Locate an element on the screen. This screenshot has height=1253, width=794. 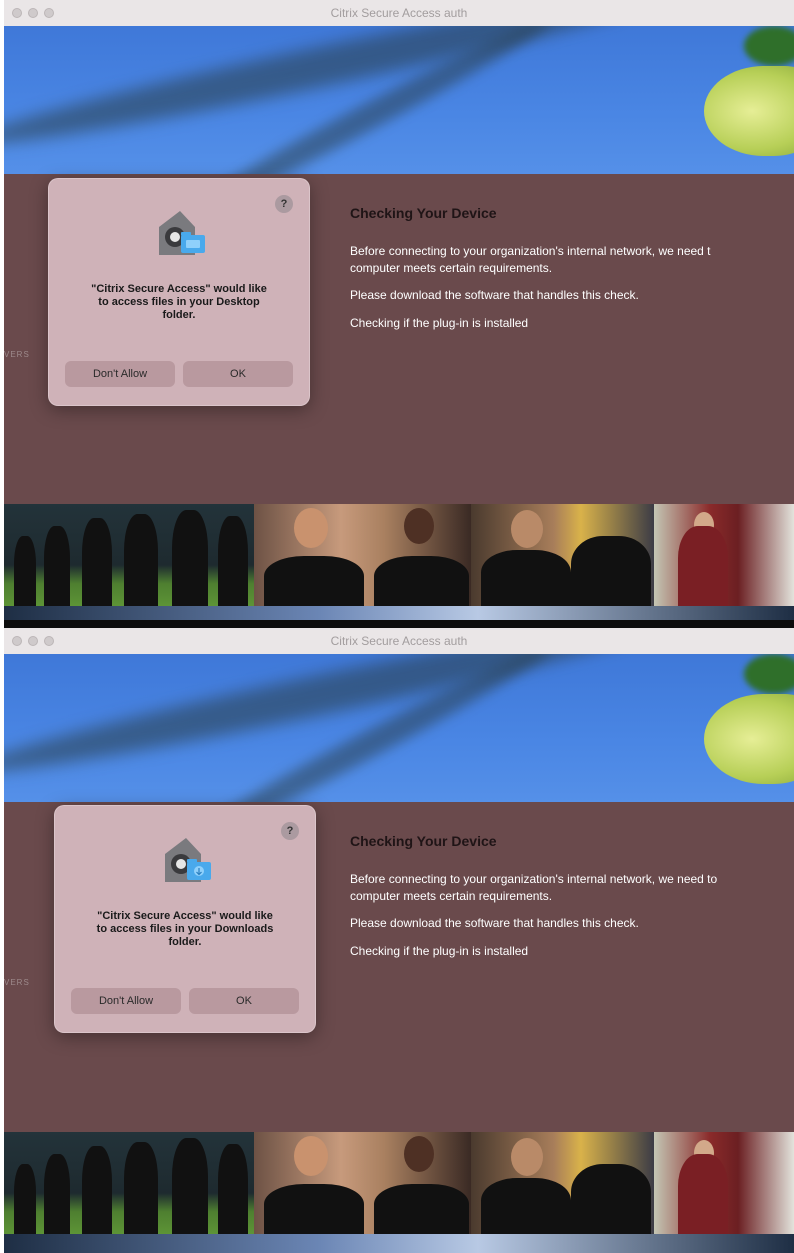
permission-message-line-2: to access files in your Desktop is located at coordinates (179, 302).